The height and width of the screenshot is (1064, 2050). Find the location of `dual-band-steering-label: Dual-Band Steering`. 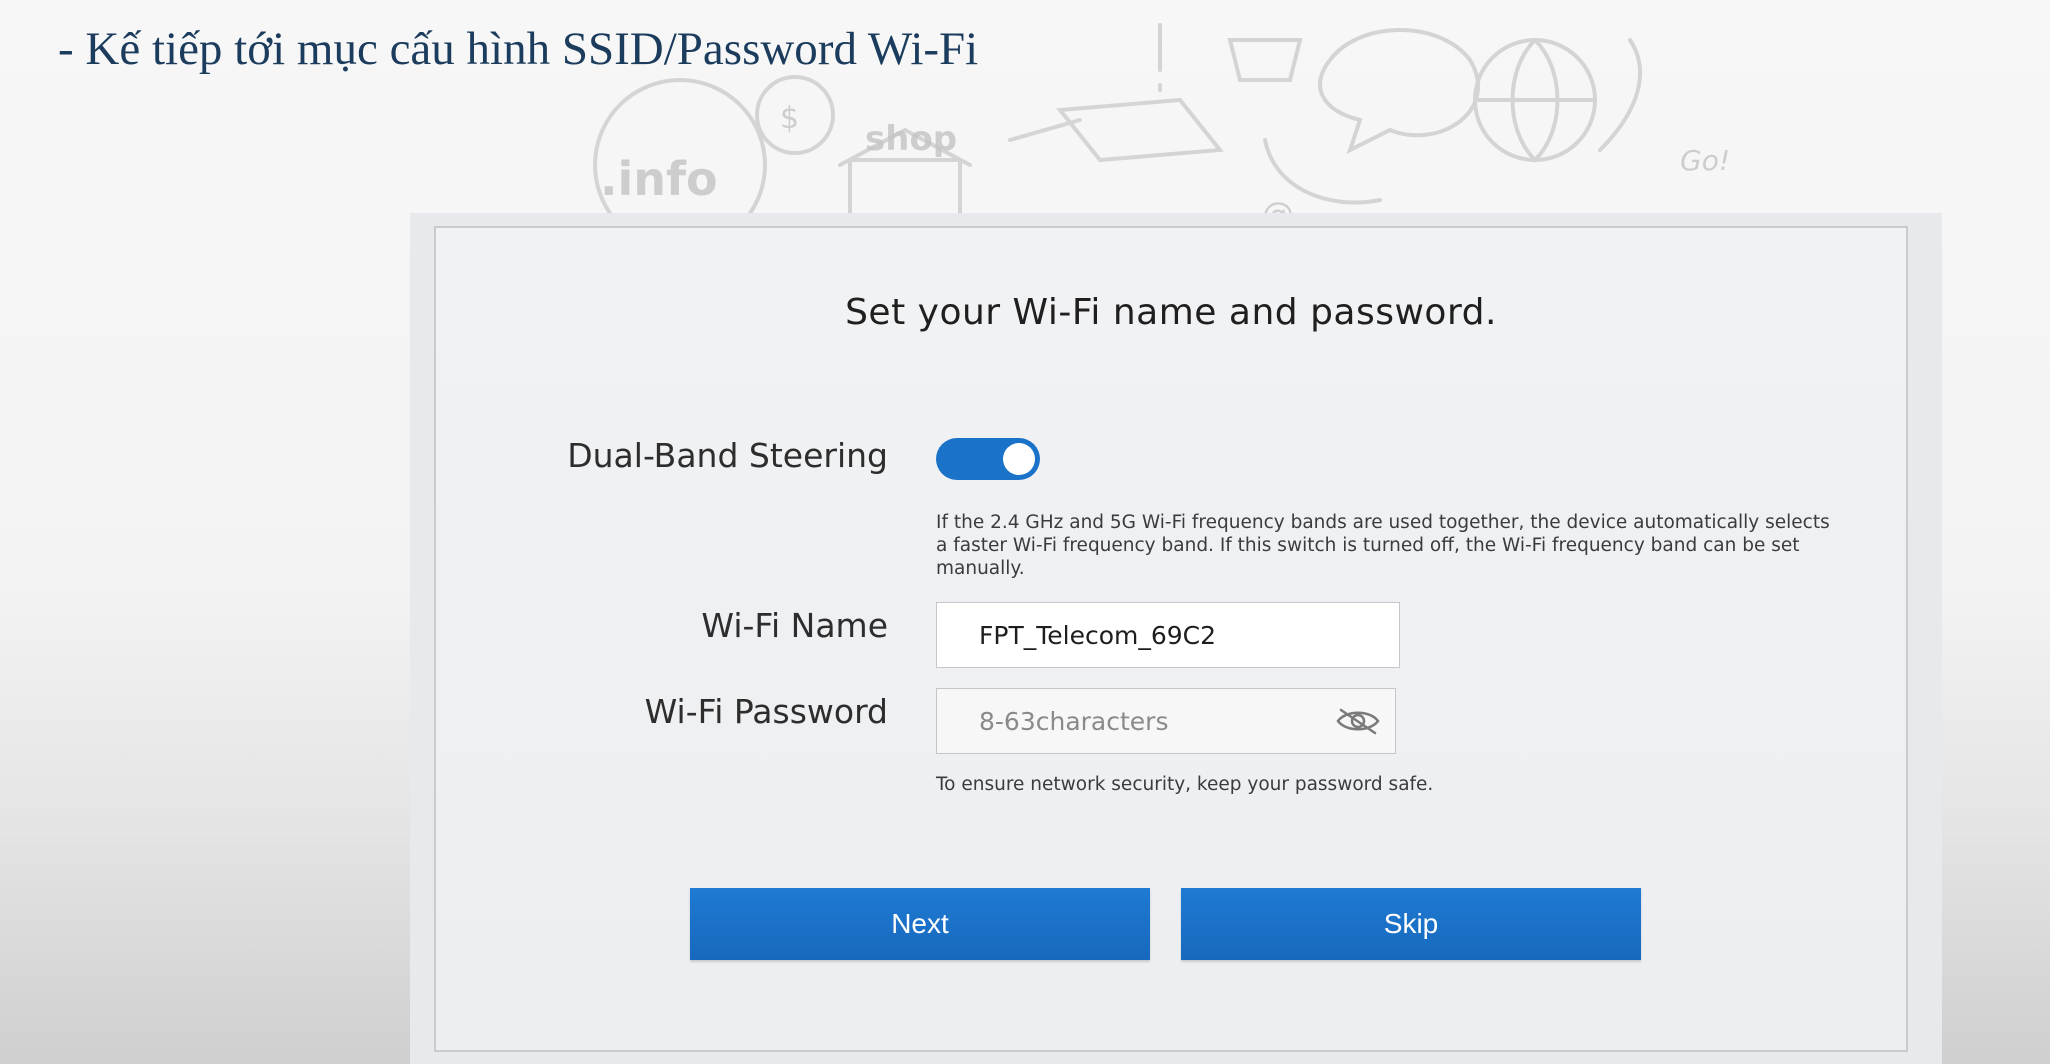

dual-band-steering-label: Dual-Band Steering is located at coordinates (727, 455).